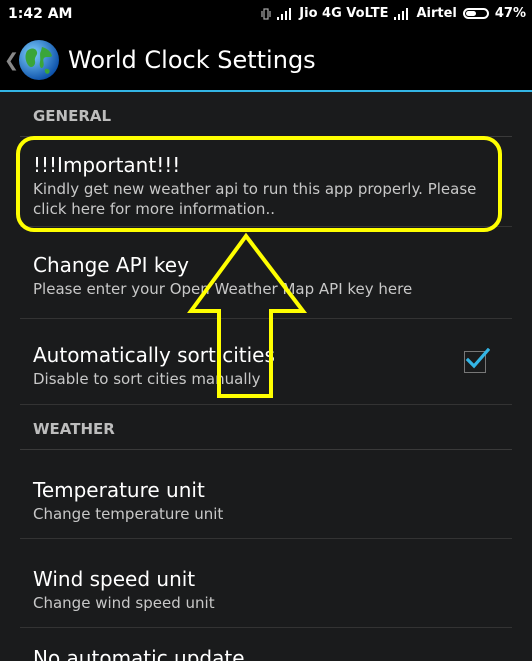 The image size is (532, 661). I want to click on battery-icon, so click(475, 13).